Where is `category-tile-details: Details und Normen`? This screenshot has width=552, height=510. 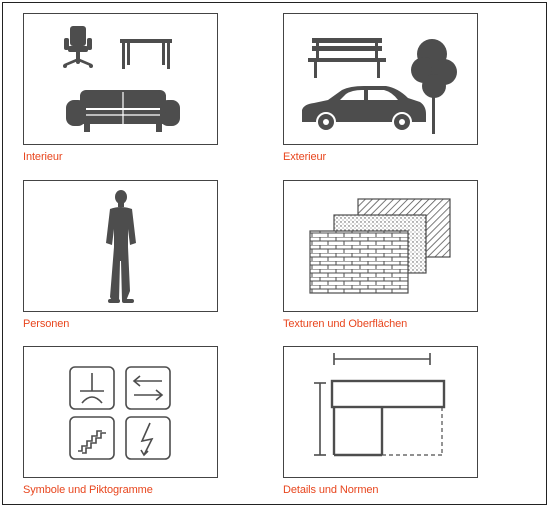 category-tile-details: Details und Normen is located at coordinates (383, 421).